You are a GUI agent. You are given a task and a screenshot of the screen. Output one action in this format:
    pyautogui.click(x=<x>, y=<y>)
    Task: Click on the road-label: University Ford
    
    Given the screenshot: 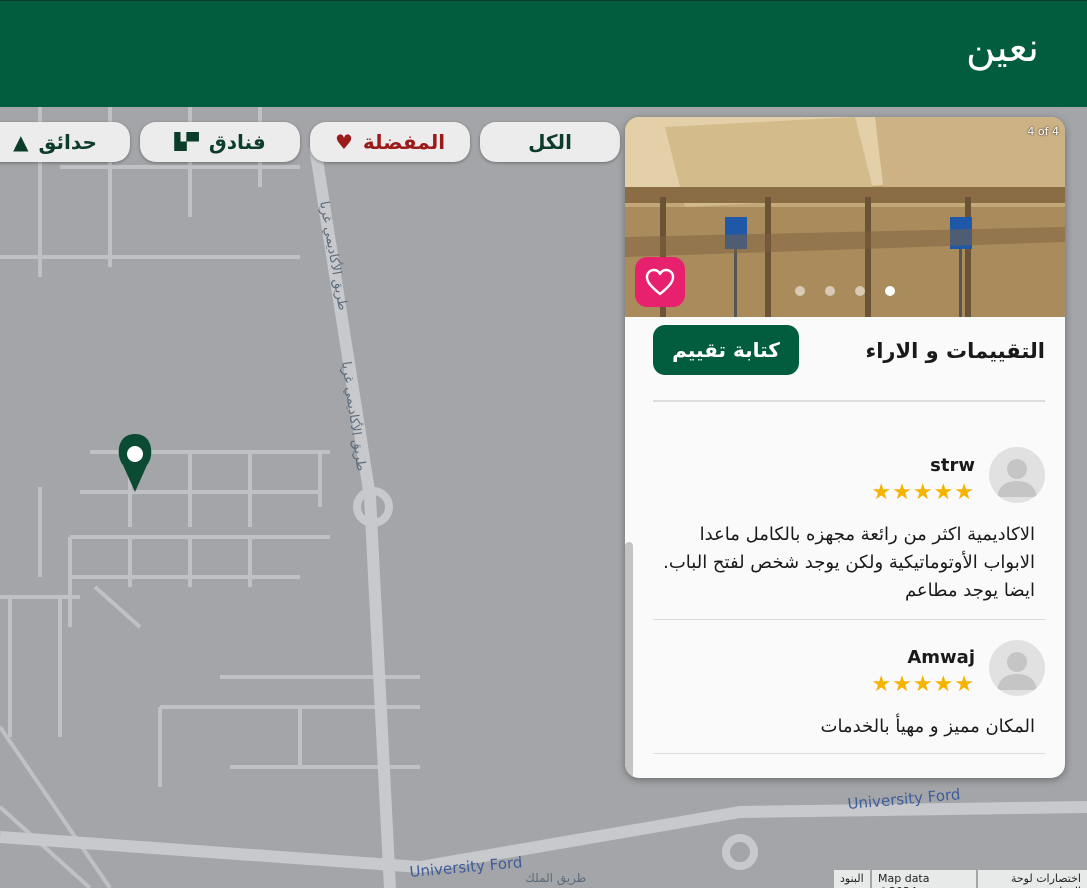 What is the action you would take?
    pyautogui.click(x=466, y=867)
    